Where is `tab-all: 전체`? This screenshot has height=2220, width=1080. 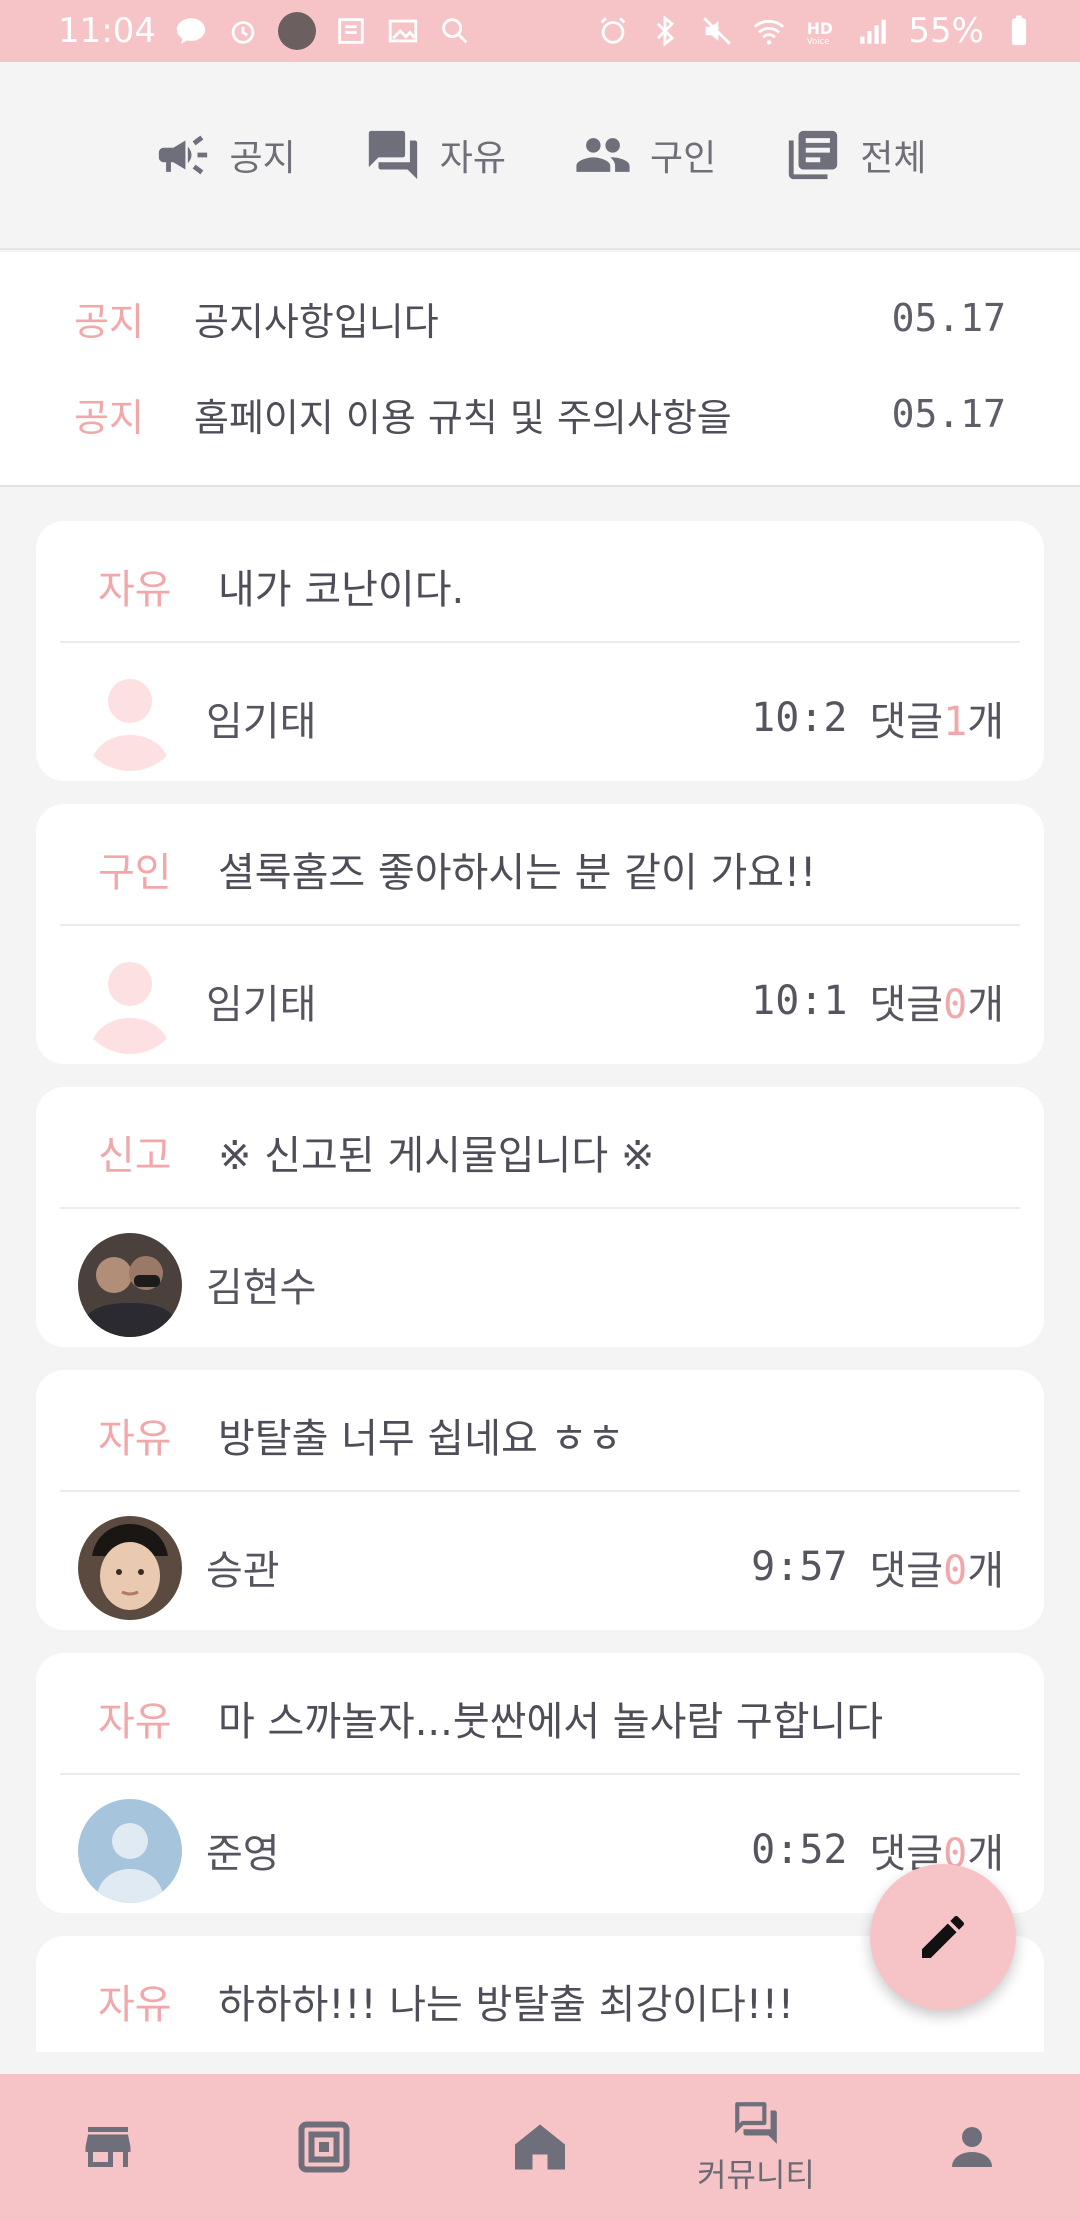
tab-all: 전체 is located at coordinates (855, 155).